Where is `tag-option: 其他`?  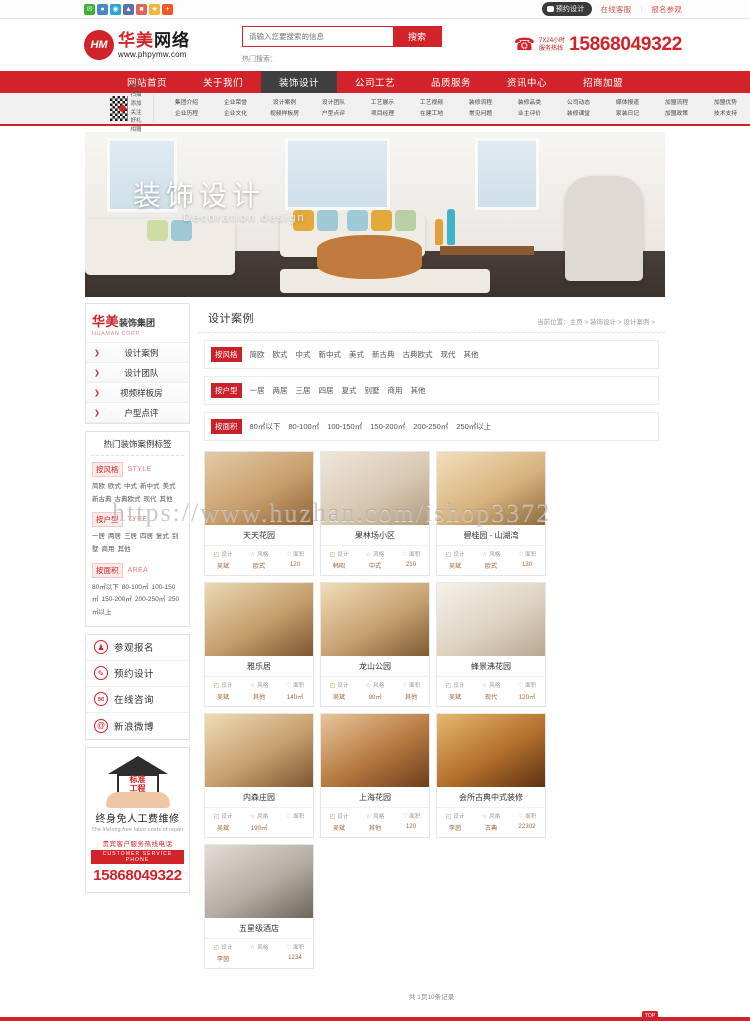 tag-option: 其他 is located at coordinates (166, 499).